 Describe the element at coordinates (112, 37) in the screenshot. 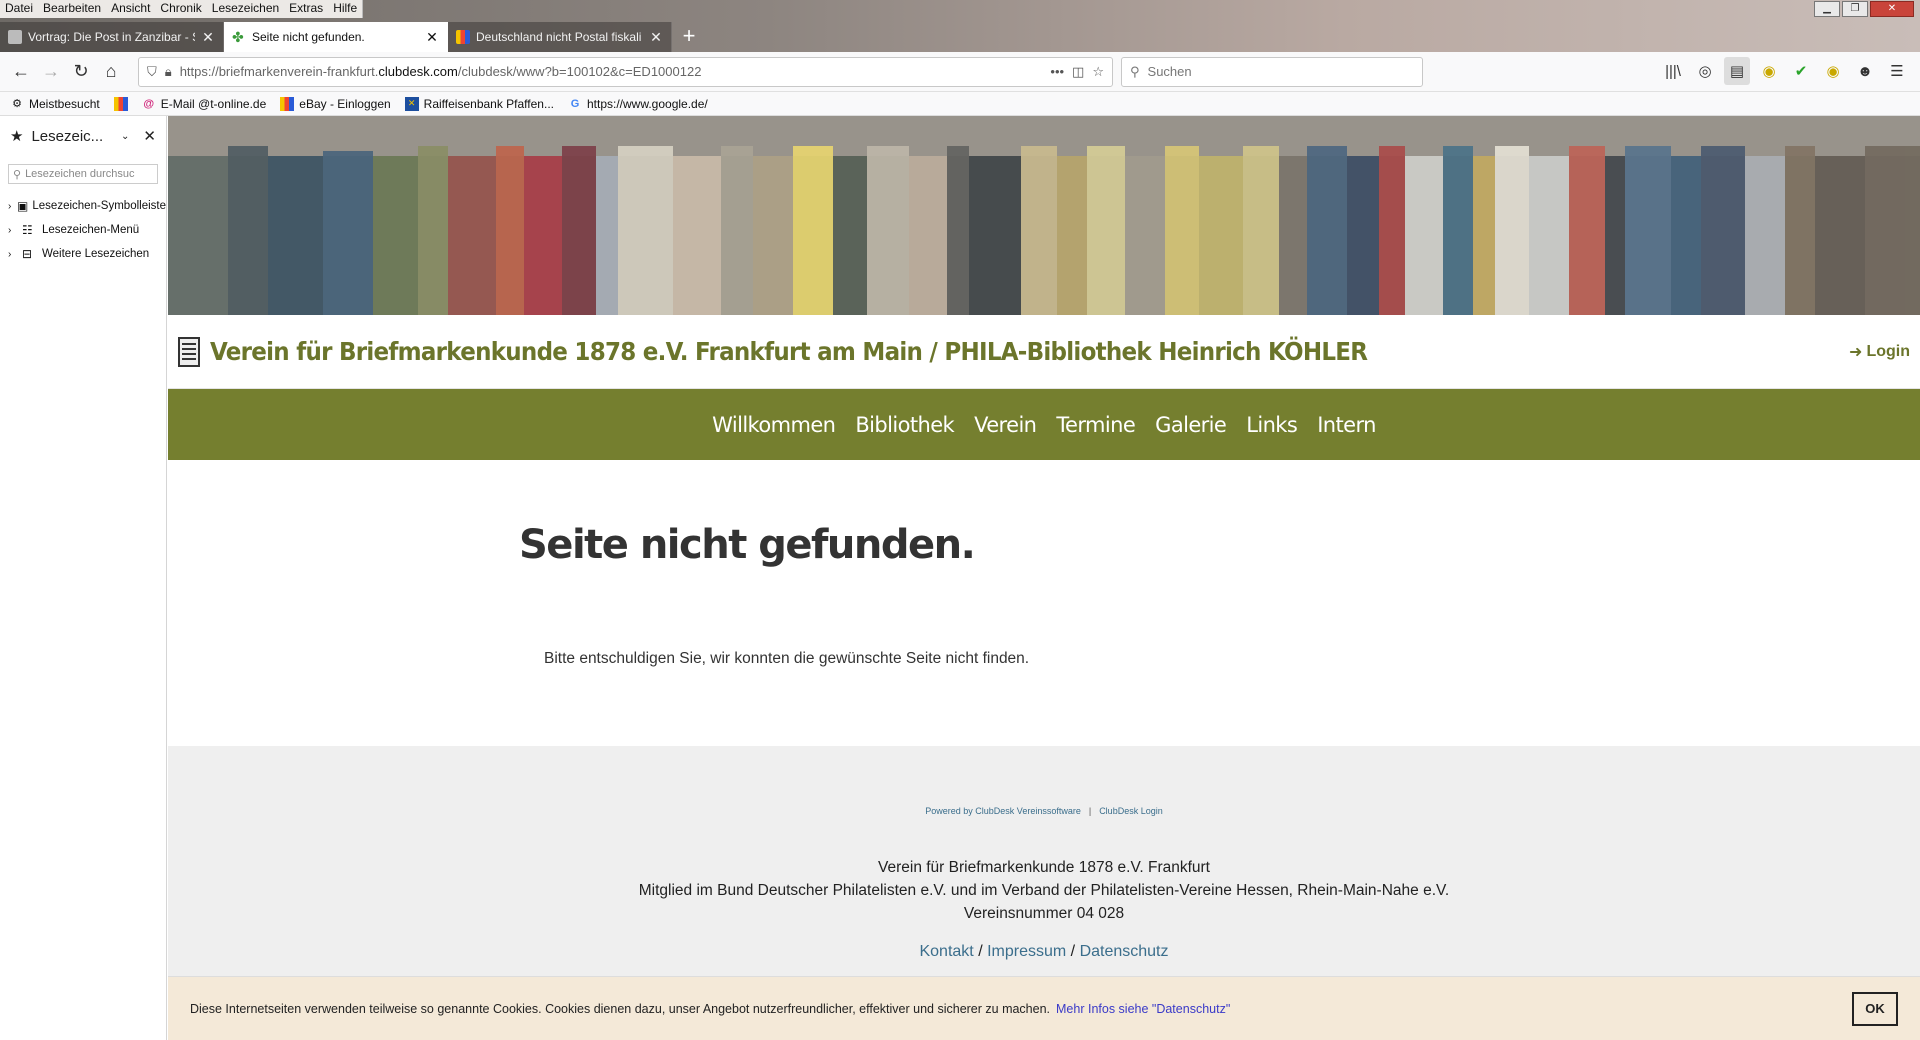

I see `tab-vortrag: Vortrag: Die Post in Zanzibar - S ✕` at that location.